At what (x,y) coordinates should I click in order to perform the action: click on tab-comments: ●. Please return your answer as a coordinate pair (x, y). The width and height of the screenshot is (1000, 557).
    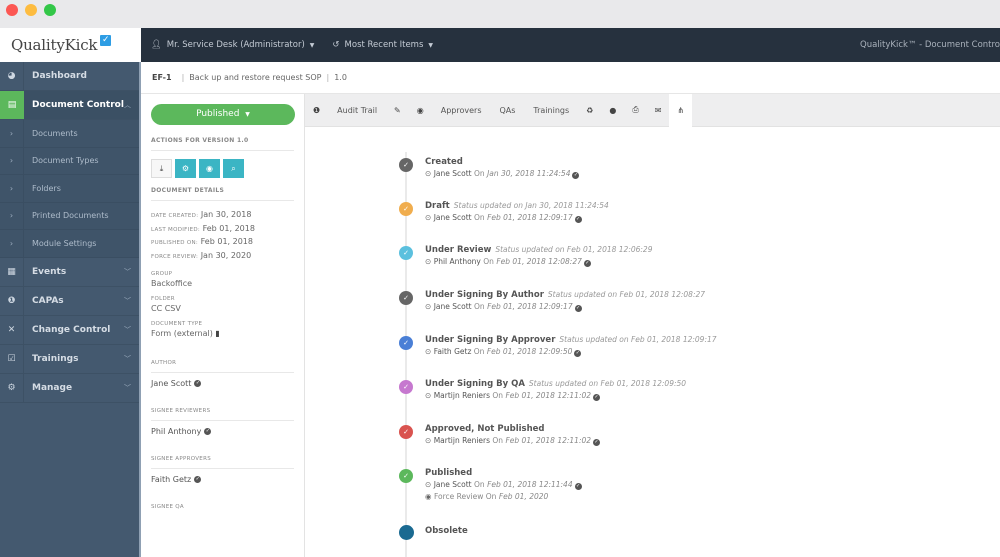
    Looking at the image, I should click on (612, 110).